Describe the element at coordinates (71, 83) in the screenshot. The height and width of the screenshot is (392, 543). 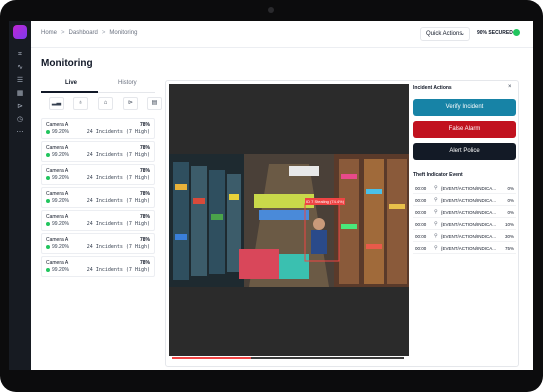
I see `tab-live: Live` at that location.